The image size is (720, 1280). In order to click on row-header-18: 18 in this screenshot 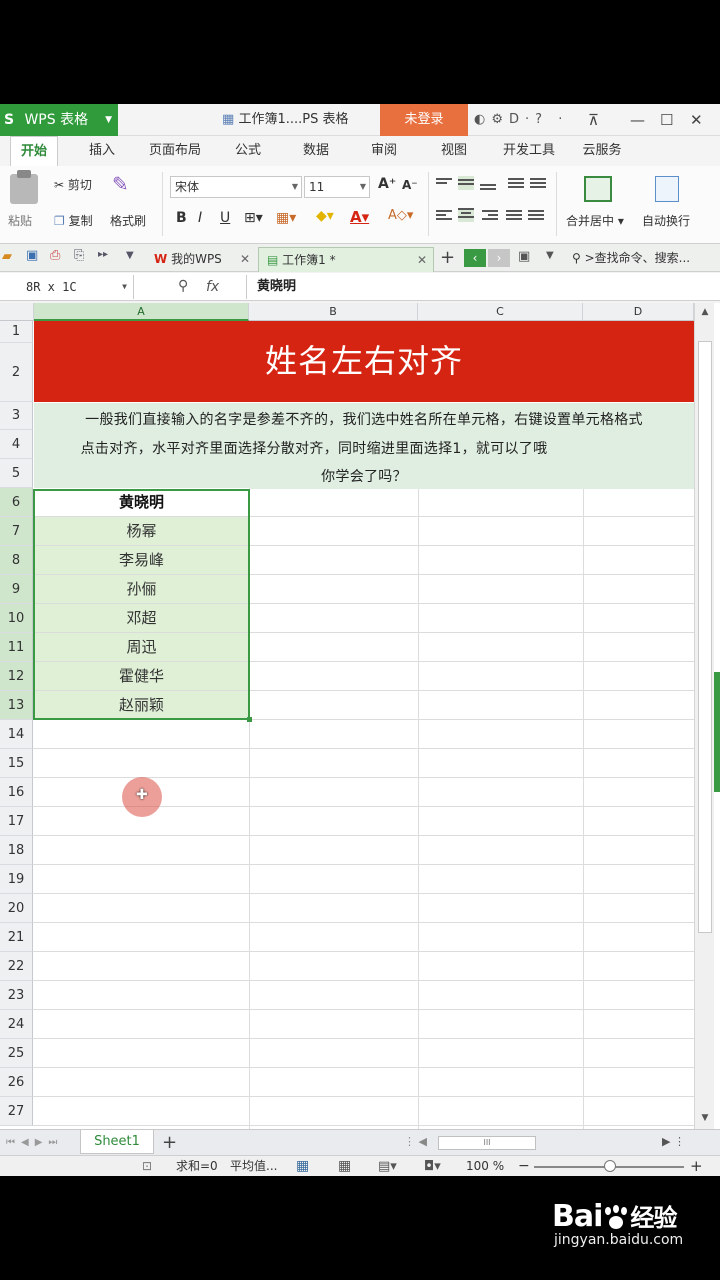, I will do `click(16, 850)`.